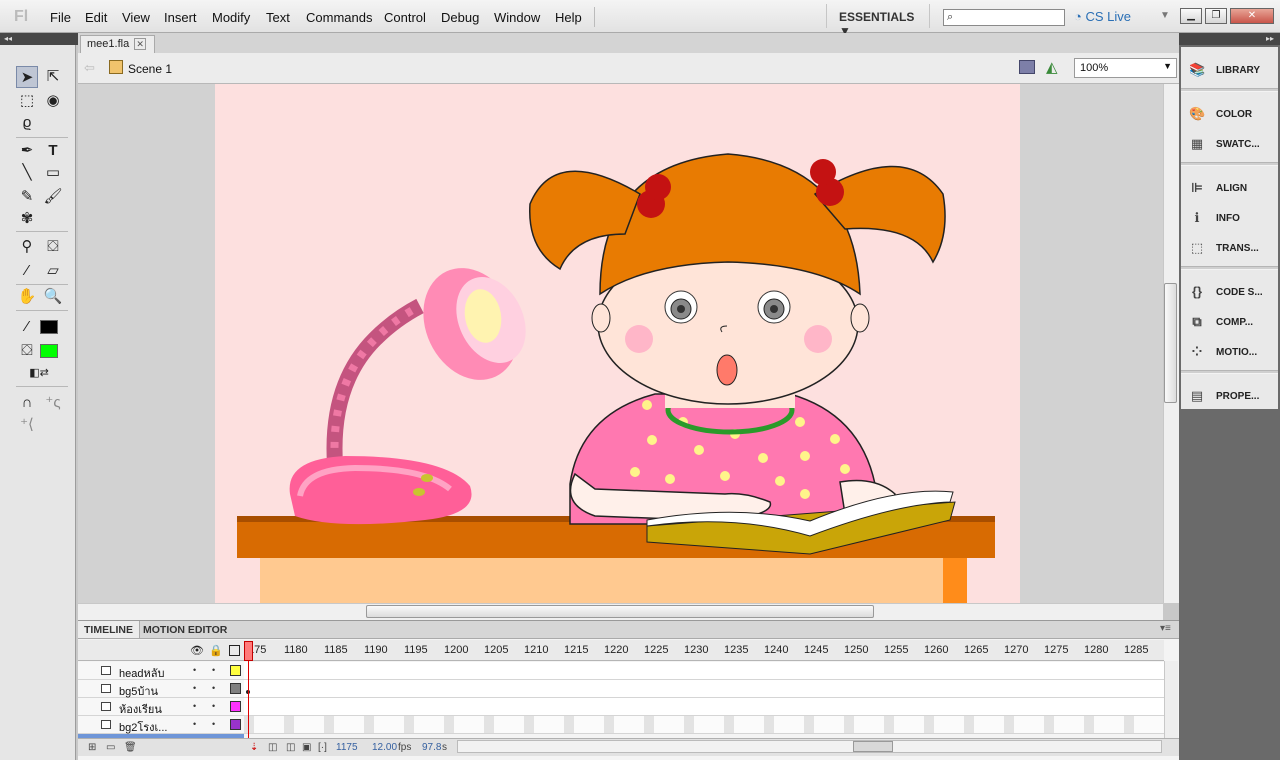  Describe the element at coordinates (27, 219) in the screenshot. I see `deco-tool-icon: ✾` at that location.